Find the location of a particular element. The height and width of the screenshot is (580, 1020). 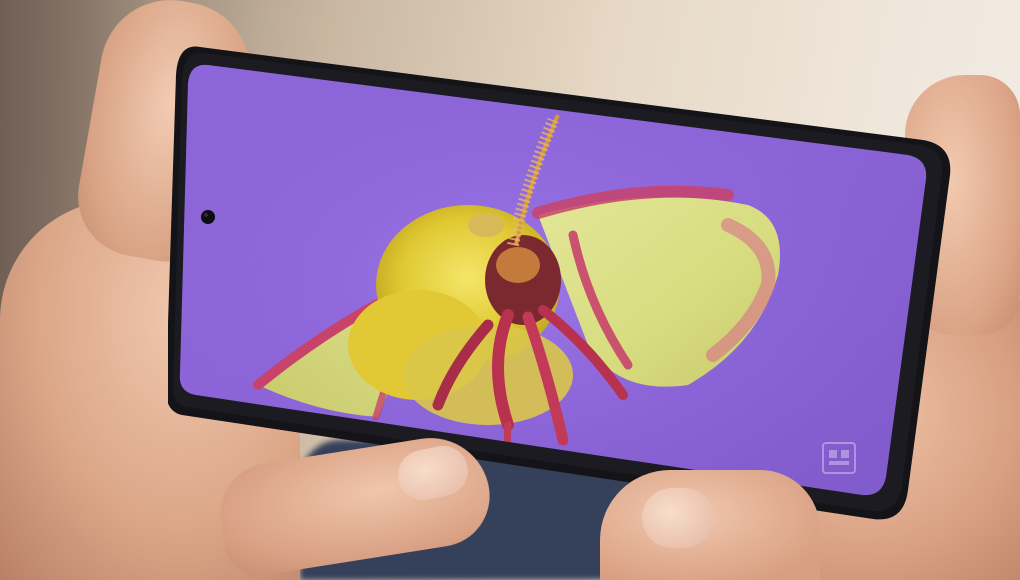

right-thumbnail is located at coordinates (678, 518).